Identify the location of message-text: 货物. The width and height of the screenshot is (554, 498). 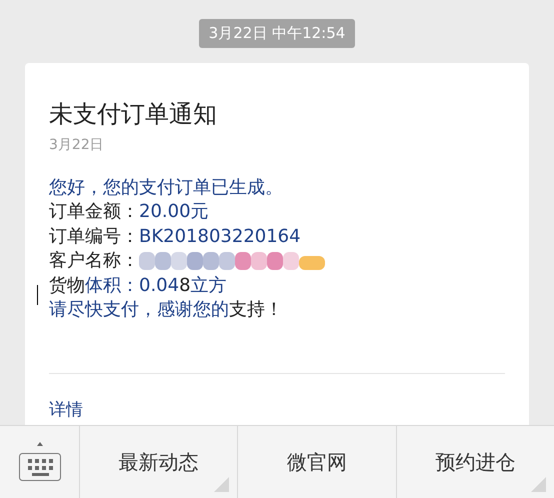
(67, 286).